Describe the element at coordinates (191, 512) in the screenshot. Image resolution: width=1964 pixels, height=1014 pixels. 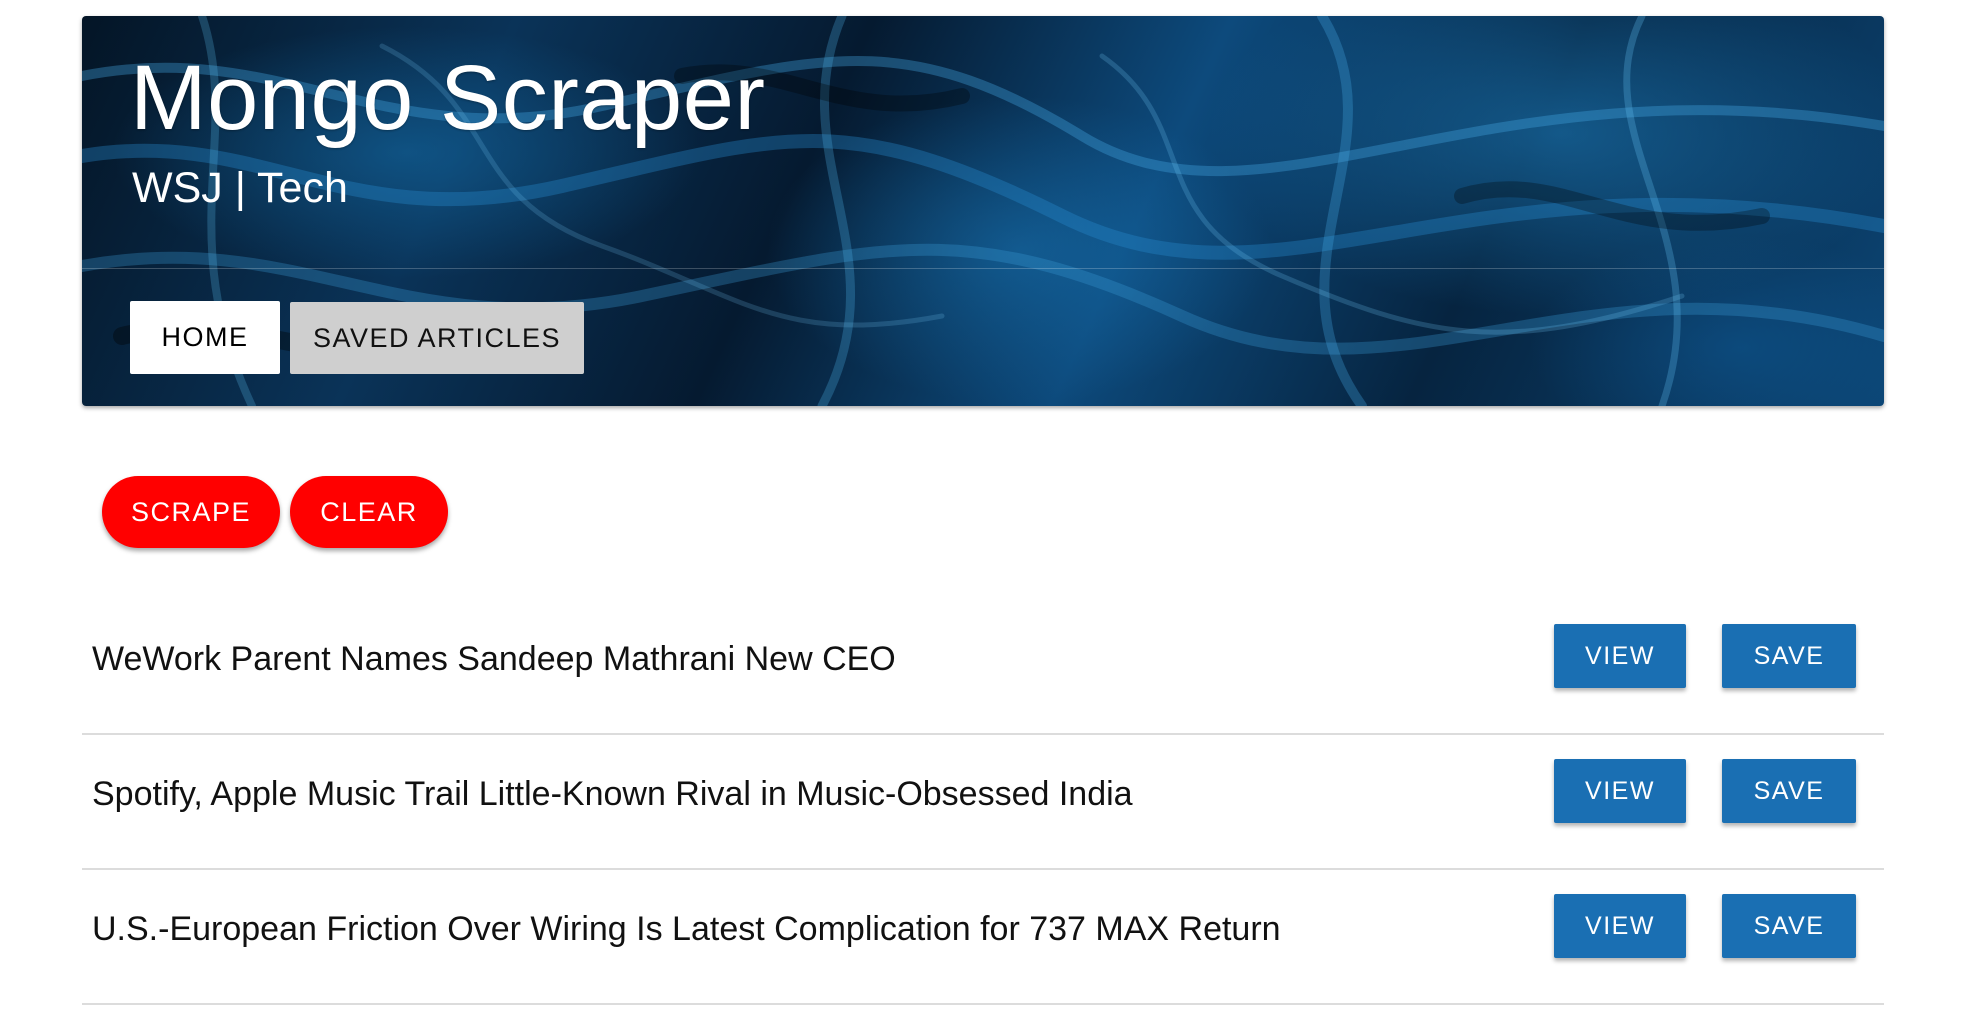
I see `scrape-button: SCRAPE` at that location.